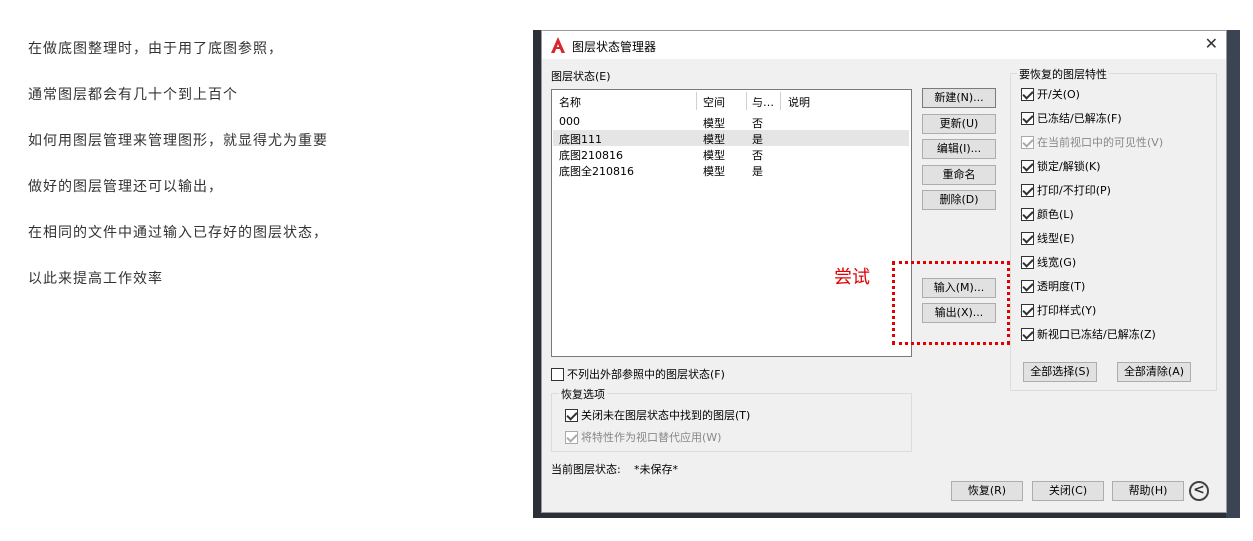 This screenshot has height=541, width=1253. I want to click on prop-label: 已冻结/已解冻(F), so click(1079, 118).